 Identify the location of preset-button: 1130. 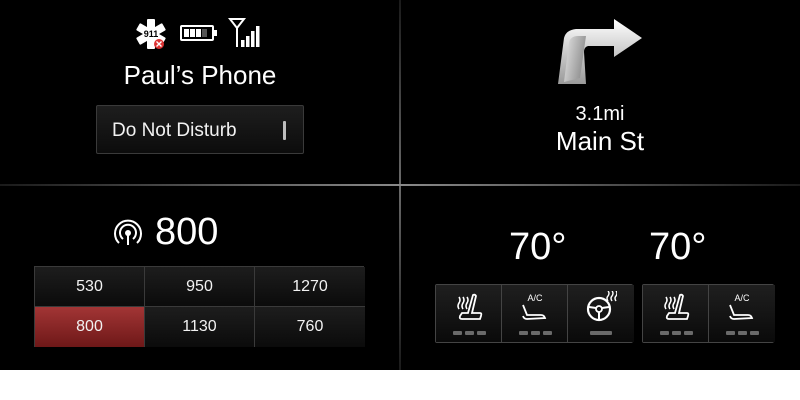
(200, 327).